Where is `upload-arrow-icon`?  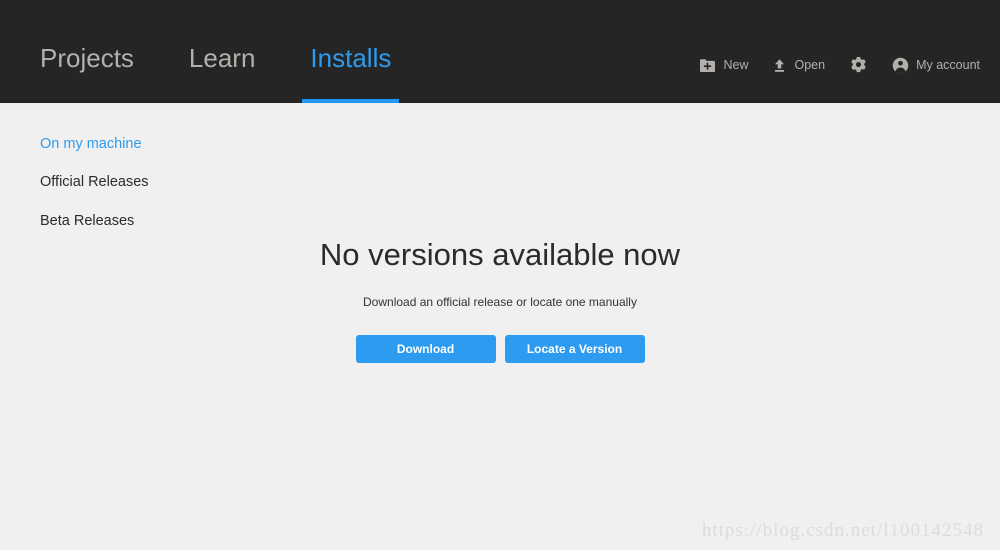 upload-arrow-icon is located at coordinates (779, 65).